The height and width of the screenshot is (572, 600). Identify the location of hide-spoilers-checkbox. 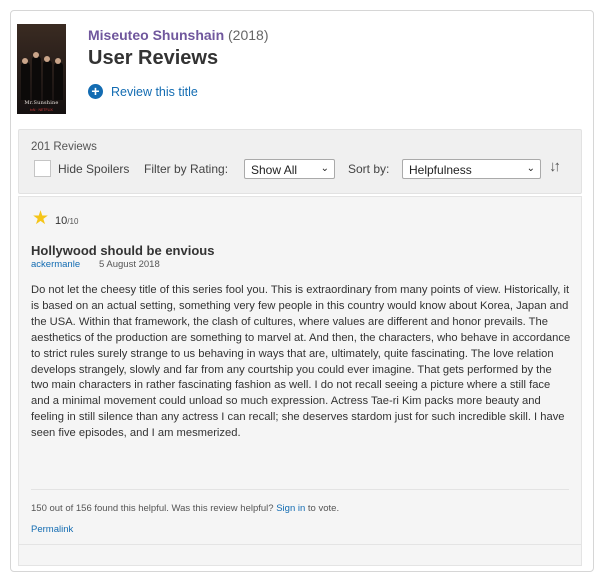
(42, 168).